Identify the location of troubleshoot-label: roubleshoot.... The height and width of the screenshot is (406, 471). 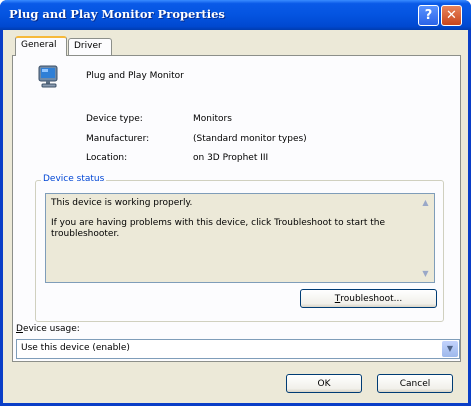
(371, 298).